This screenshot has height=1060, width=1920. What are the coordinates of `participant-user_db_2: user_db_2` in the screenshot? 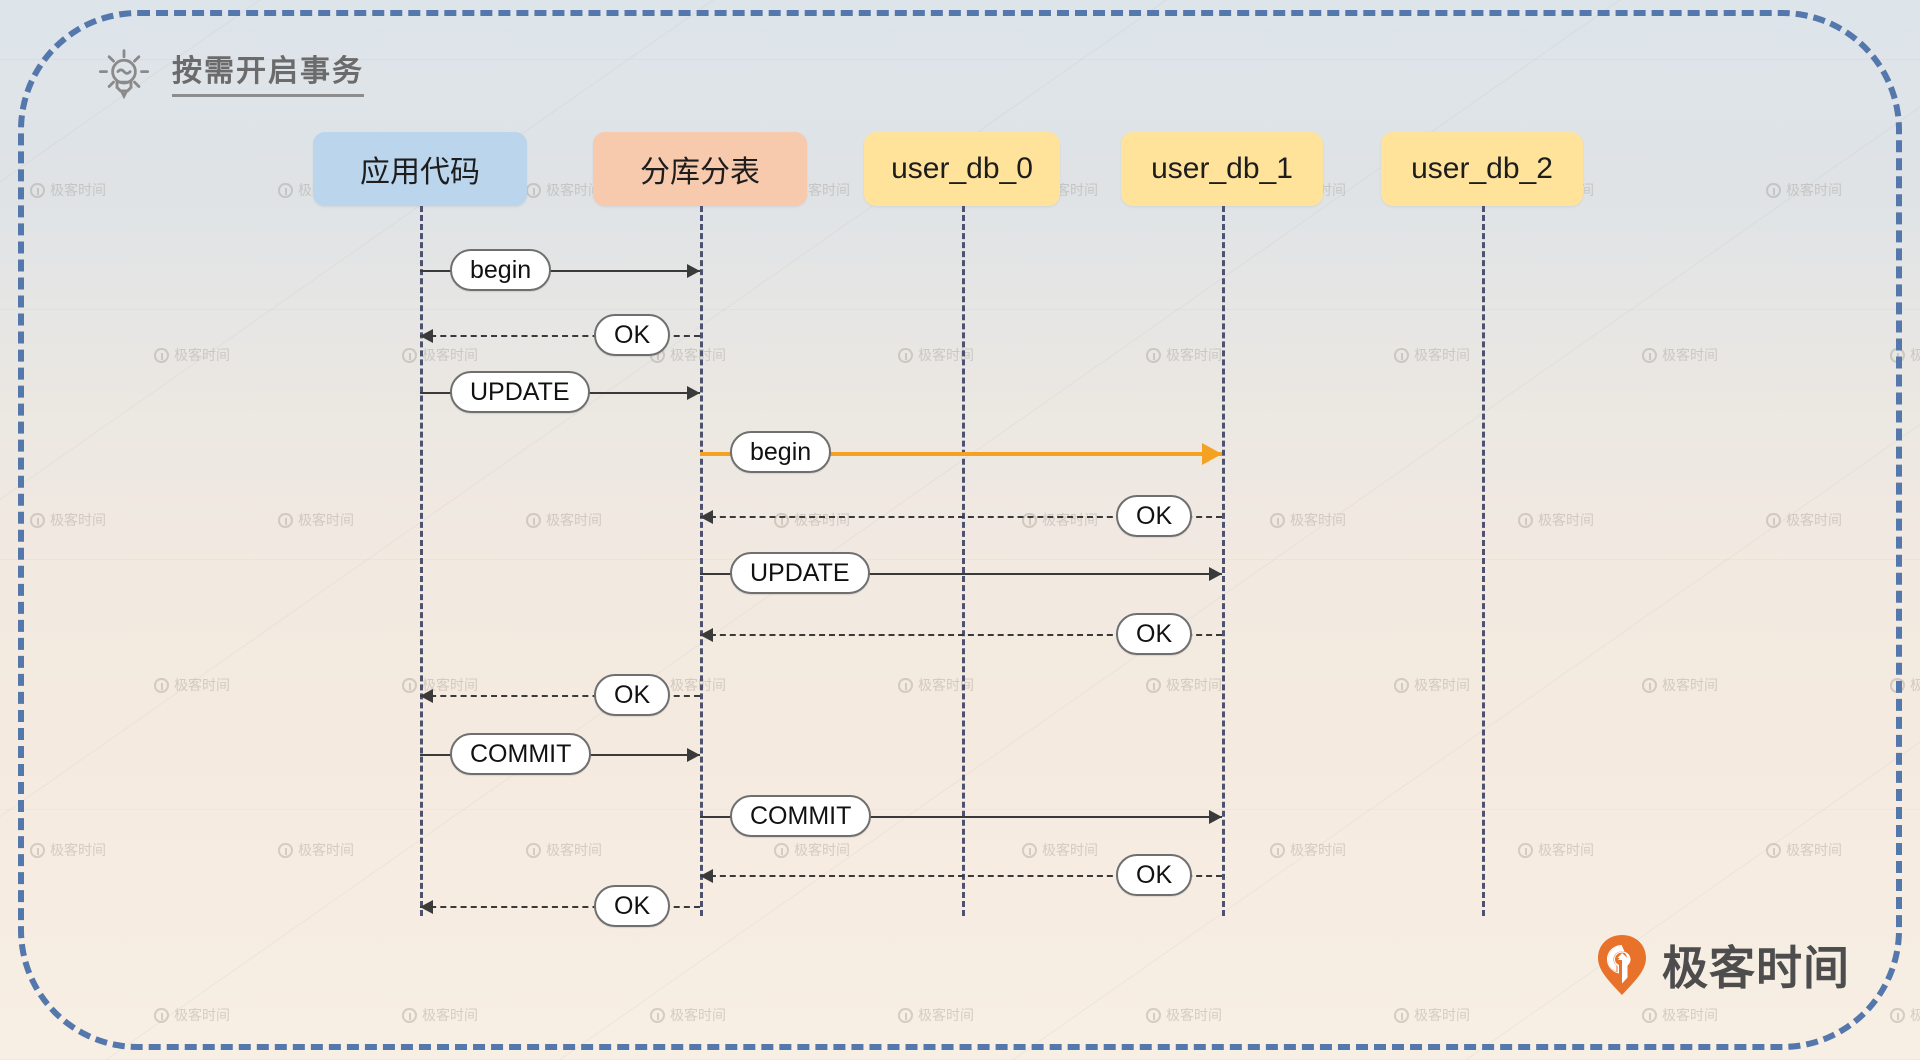 It's located at (1482, 169).